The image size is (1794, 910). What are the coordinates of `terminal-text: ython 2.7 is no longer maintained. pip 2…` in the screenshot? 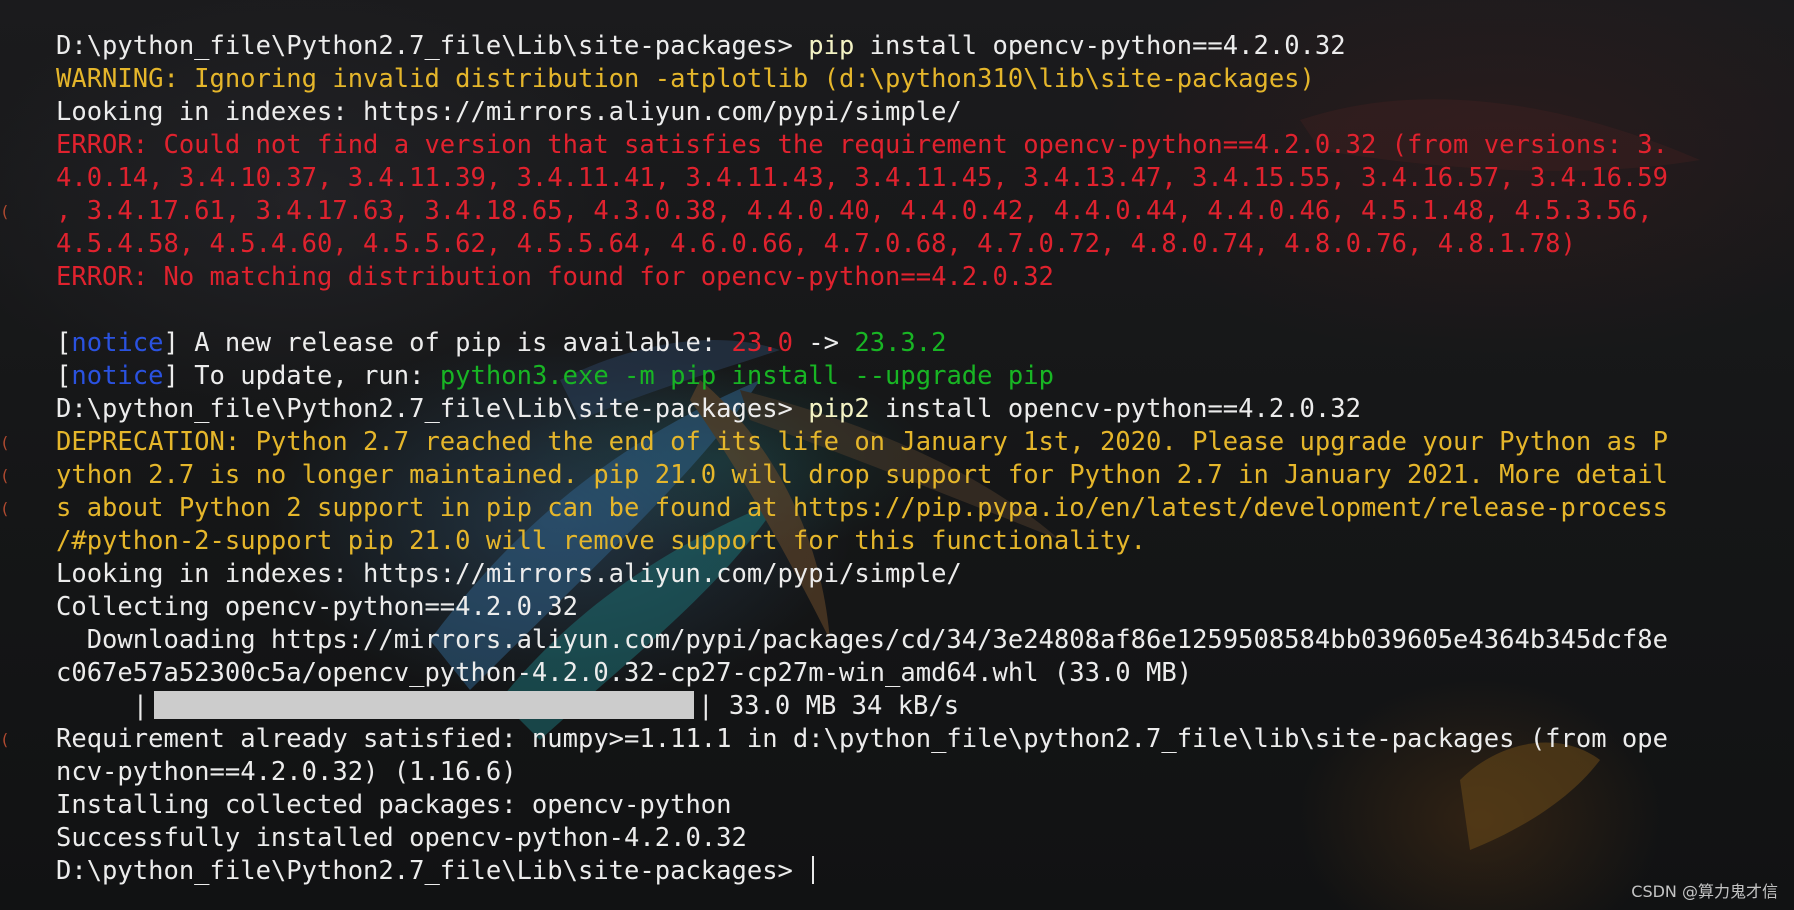 It's located at (862, 475).